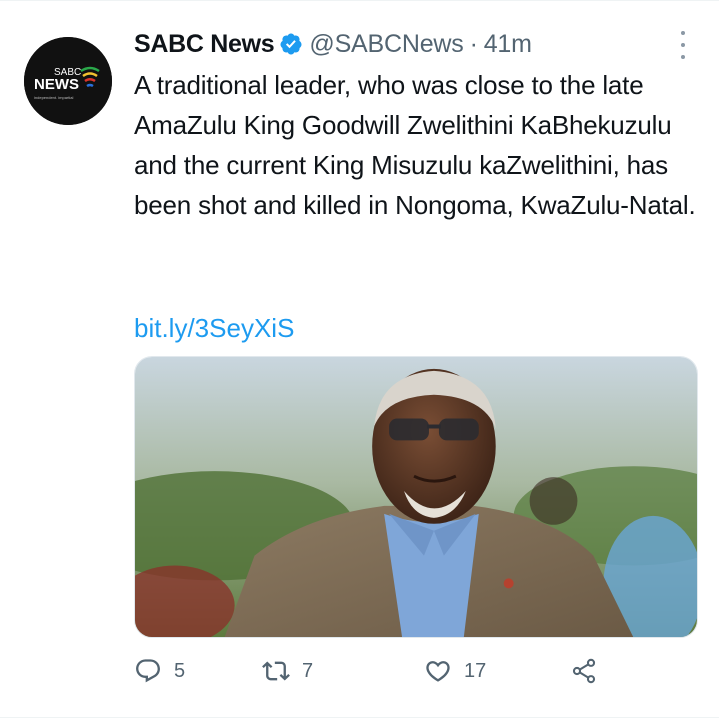  What do you see at coordinates (276, 671) in the screenshot?
I see `retweet-icon` at bounding box center [276, 671].